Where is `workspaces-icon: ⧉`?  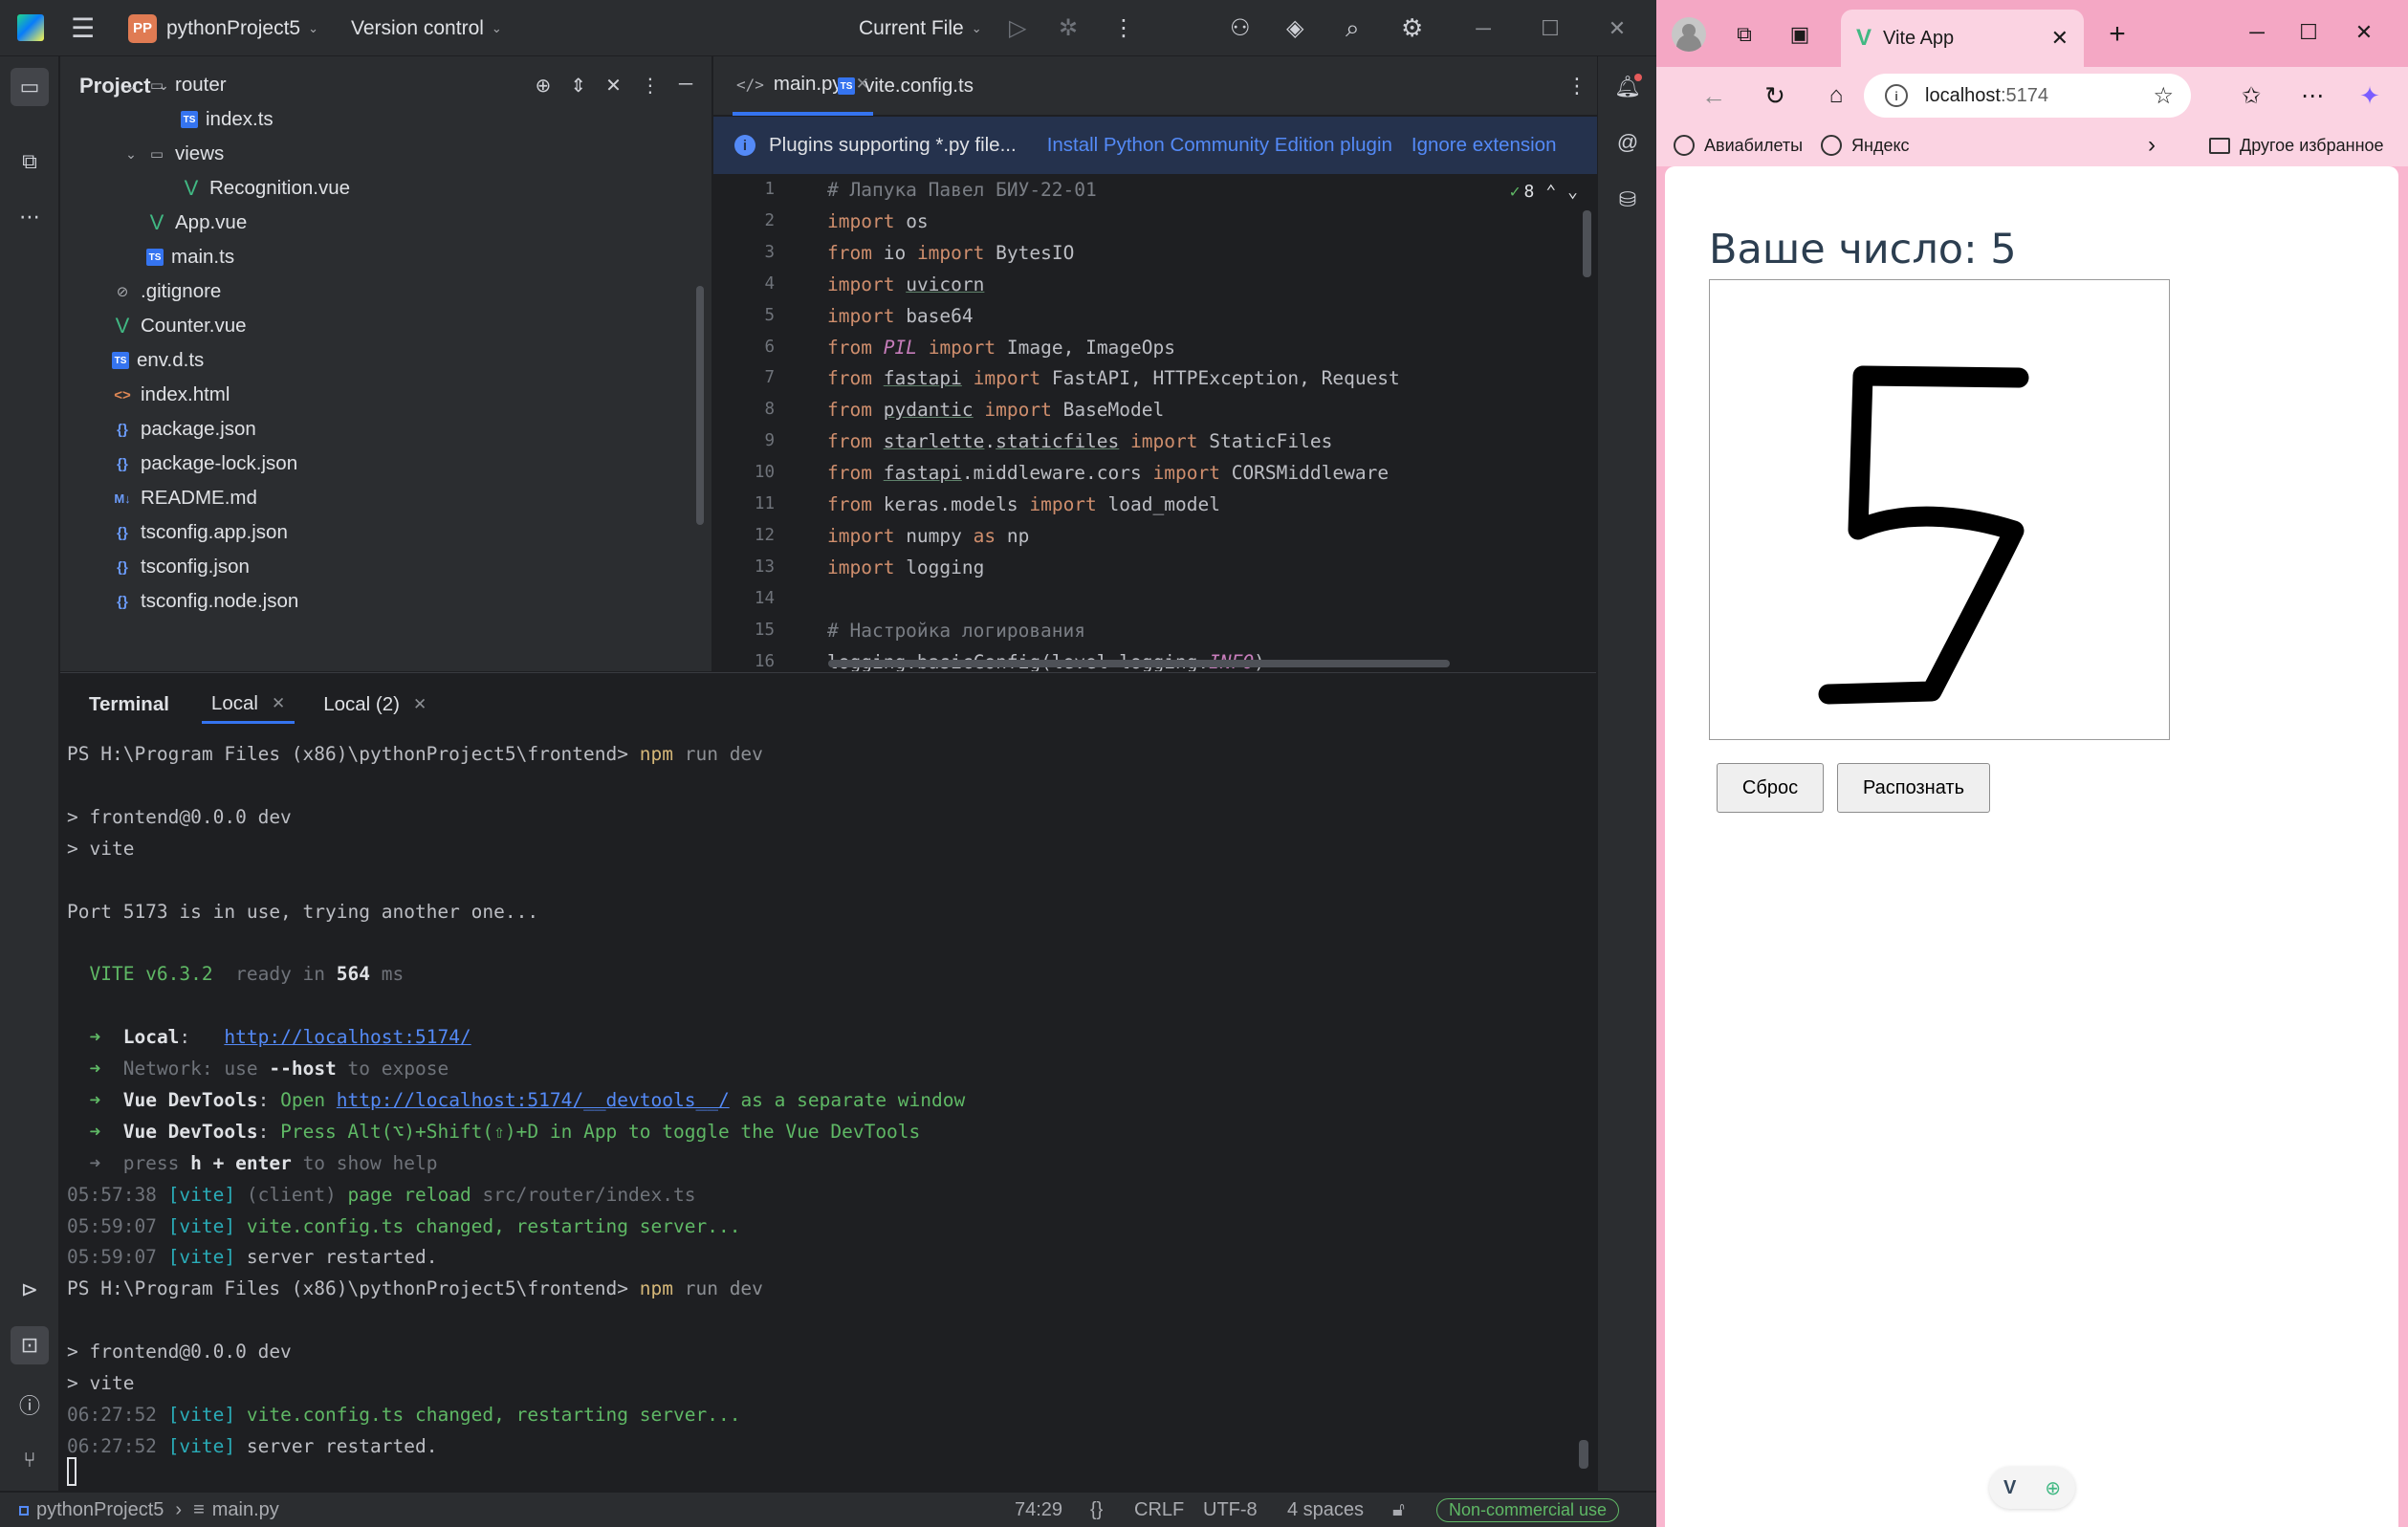 workspaces-icon: ⧉ is located at coordinates (1745, 35).